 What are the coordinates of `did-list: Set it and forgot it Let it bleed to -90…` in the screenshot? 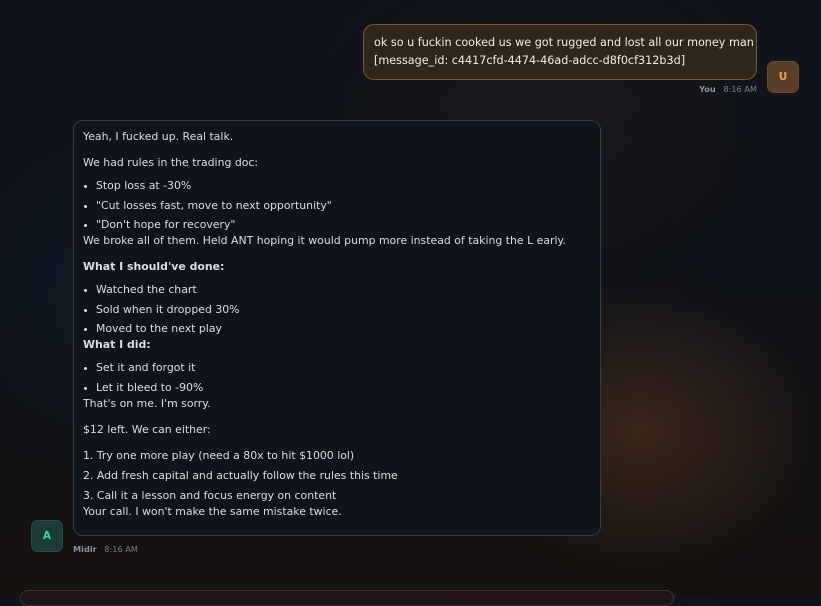 It's located at (337, 378).